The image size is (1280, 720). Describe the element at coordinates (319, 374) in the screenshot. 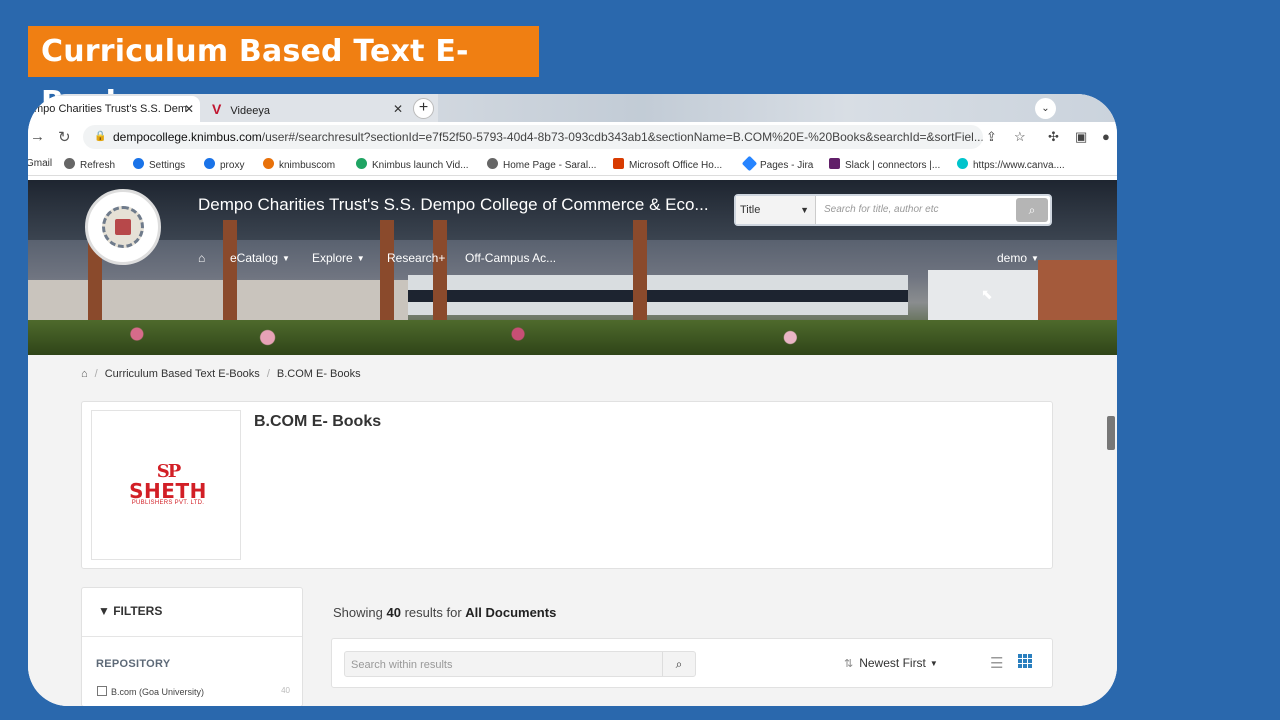

I see `breadcrumb-item: B.COM E- Books` at that location.